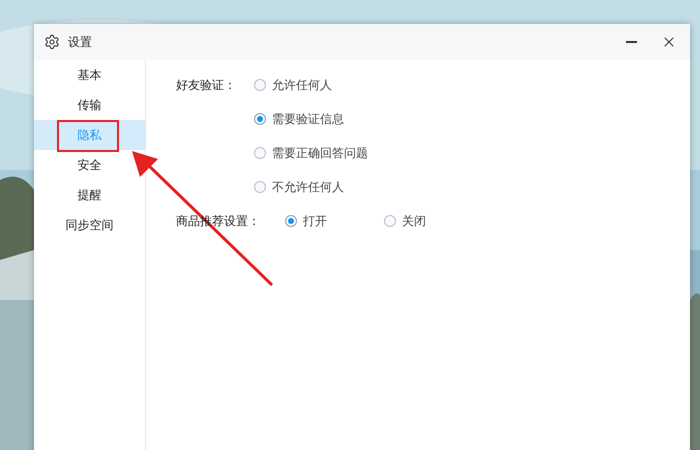 This screenshot has height=450, width=700. Describe the element at coordinates (631, 42) in the screenshot. I see `minimize-icon` at that location.